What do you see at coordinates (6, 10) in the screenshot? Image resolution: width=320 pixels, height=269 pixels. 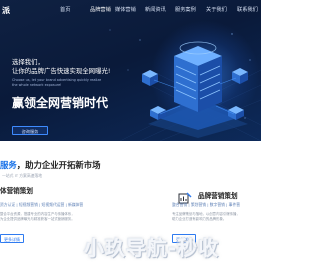 I see `logo: 派` at bounding box center [6, 10].